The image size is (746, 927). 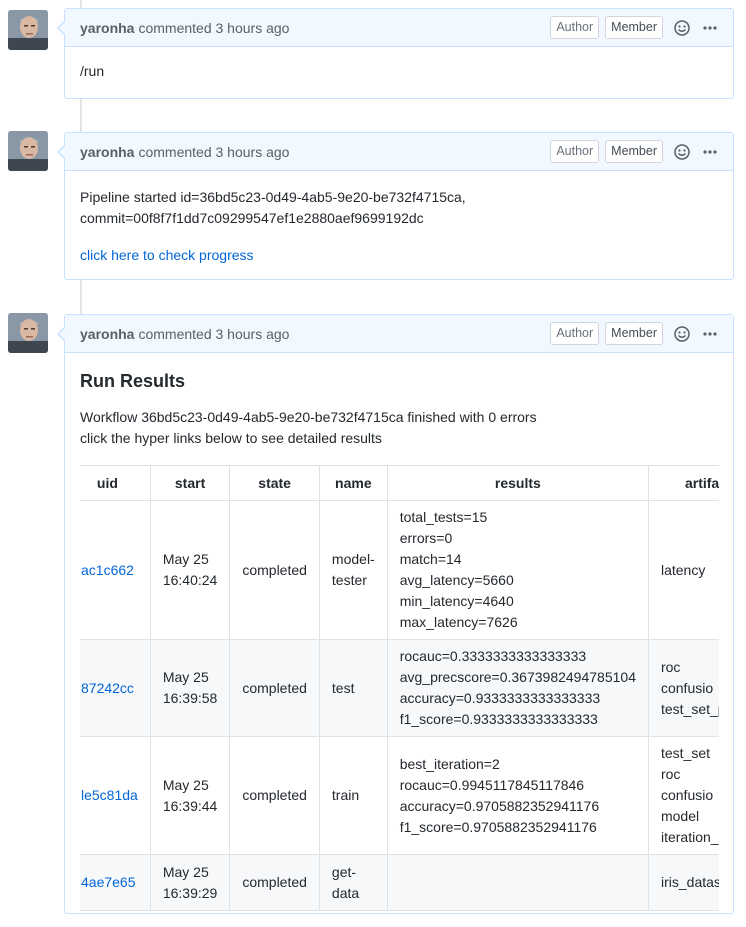 I want to click on artifacts-cell: iris_datas, so click(x=683, y=882).